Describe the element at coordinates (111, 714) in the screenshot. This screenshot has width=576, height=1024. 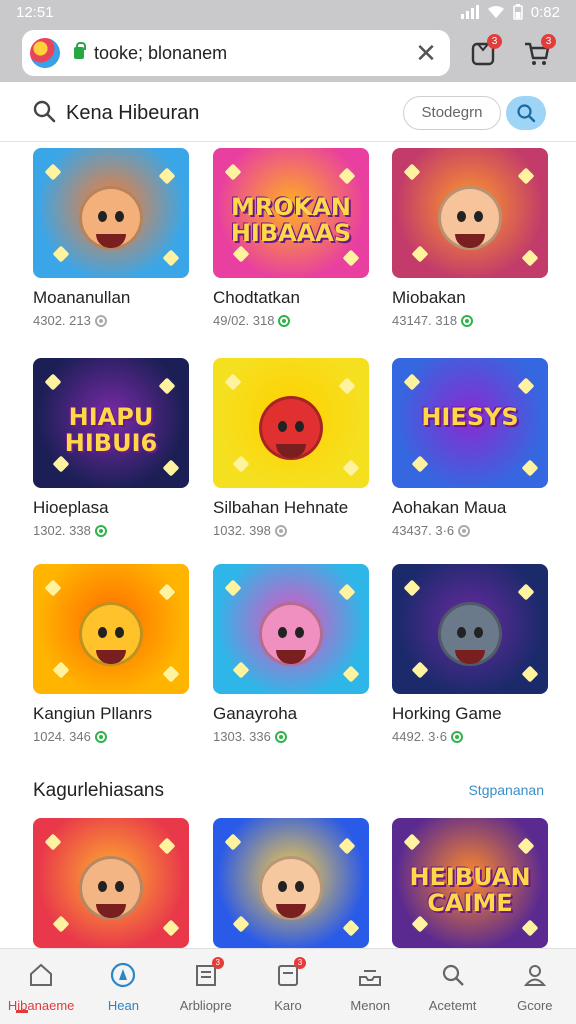
I see `game-title: Kangiun Pllanrs` at that location.